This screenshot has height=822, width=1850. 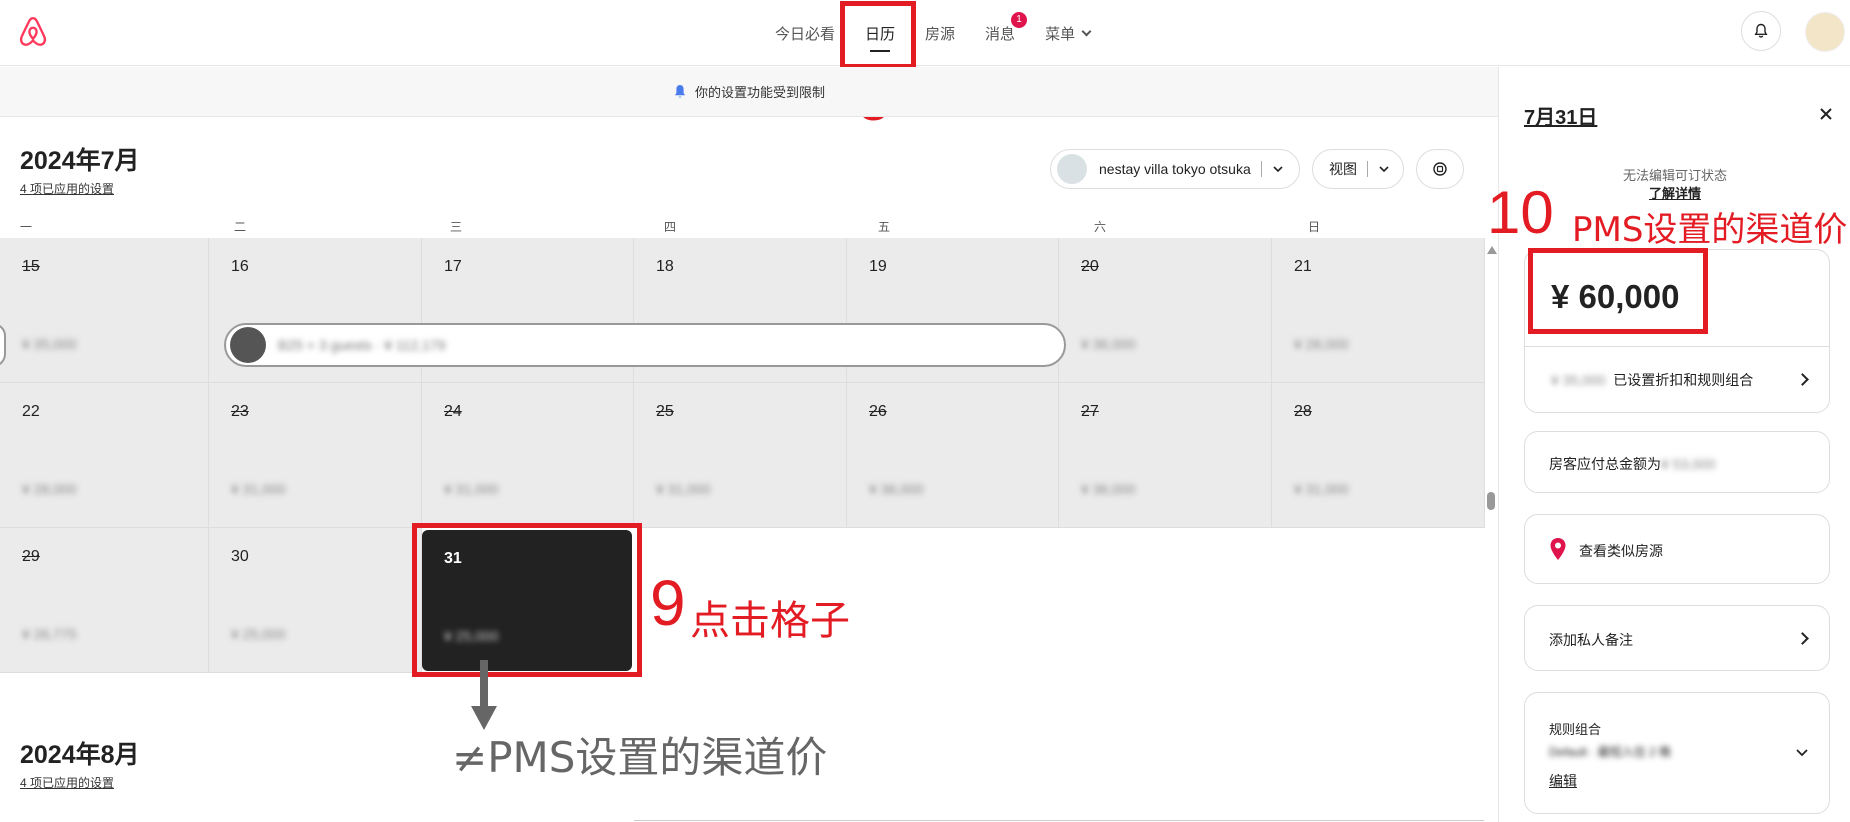 What do you see at coordinates (1060, 34) in the screenshot?
I see `nav-menu-label: 菜单` at bounding box center [1060, 34].